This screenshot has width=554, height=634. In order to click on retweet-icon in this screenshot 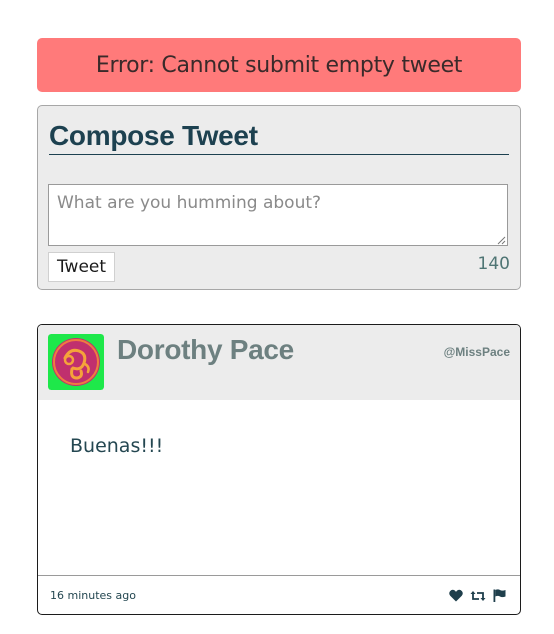, I will do `click(478, 596)`.